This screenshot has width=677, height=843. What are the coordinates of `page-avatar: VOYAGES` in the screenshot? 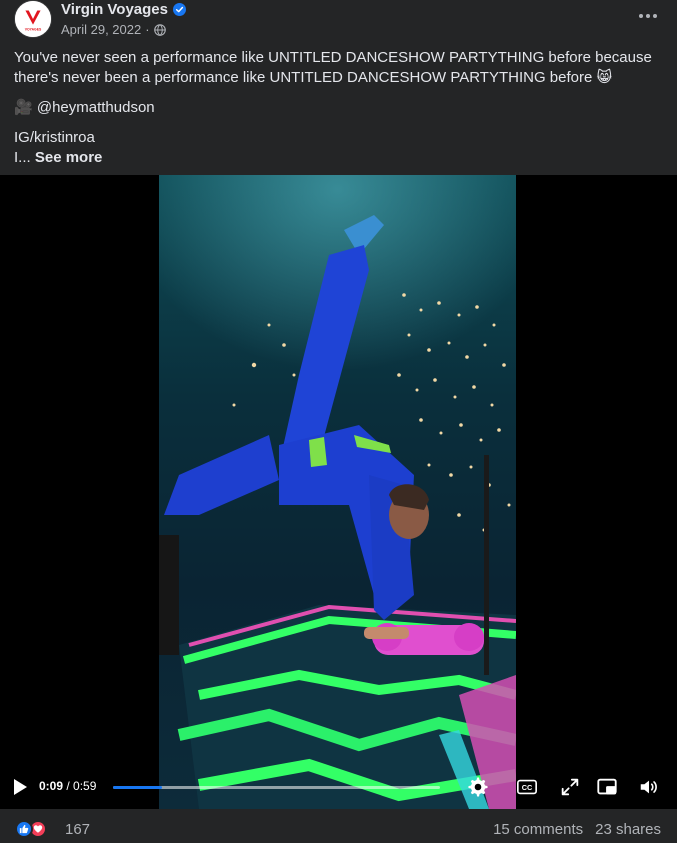 It's located at (33, 19).